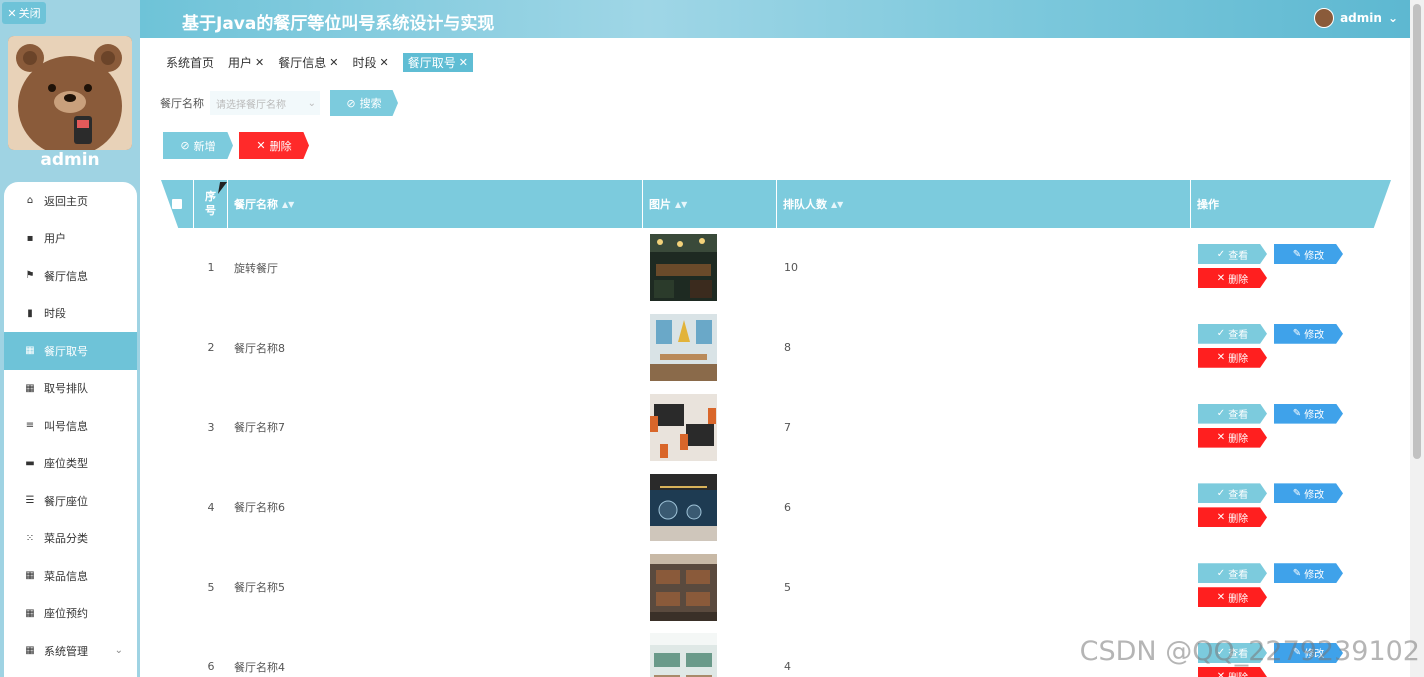  Describe the element at coordinates (370, 103) in the screenshot. I see `search-button-label: 搜索` at that location.